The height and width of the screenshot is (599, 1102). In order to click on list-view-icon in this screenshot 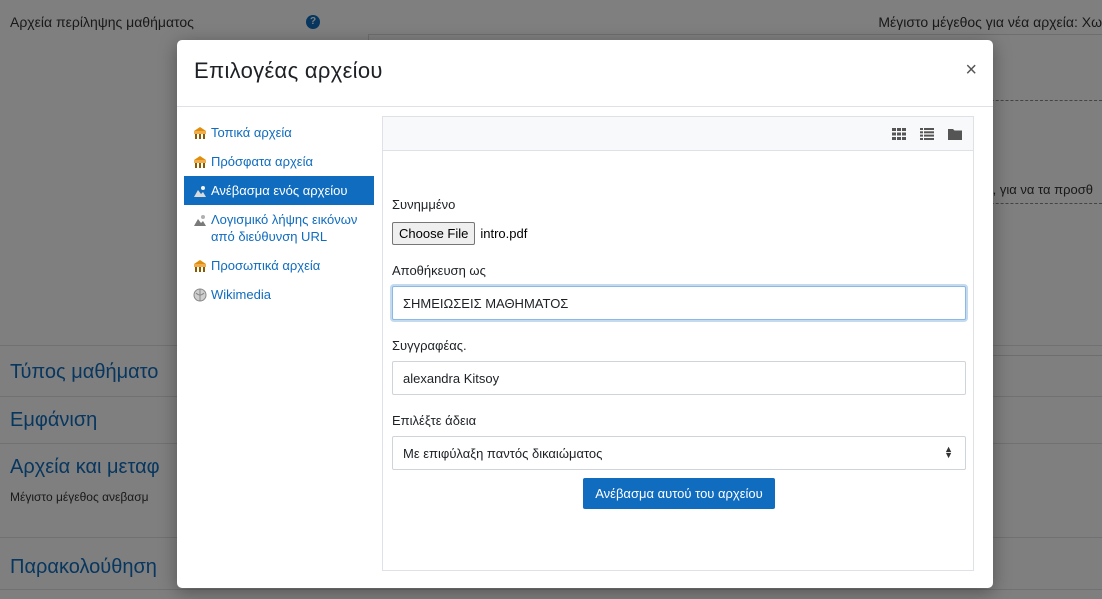, I will do `click(927, 134)`.